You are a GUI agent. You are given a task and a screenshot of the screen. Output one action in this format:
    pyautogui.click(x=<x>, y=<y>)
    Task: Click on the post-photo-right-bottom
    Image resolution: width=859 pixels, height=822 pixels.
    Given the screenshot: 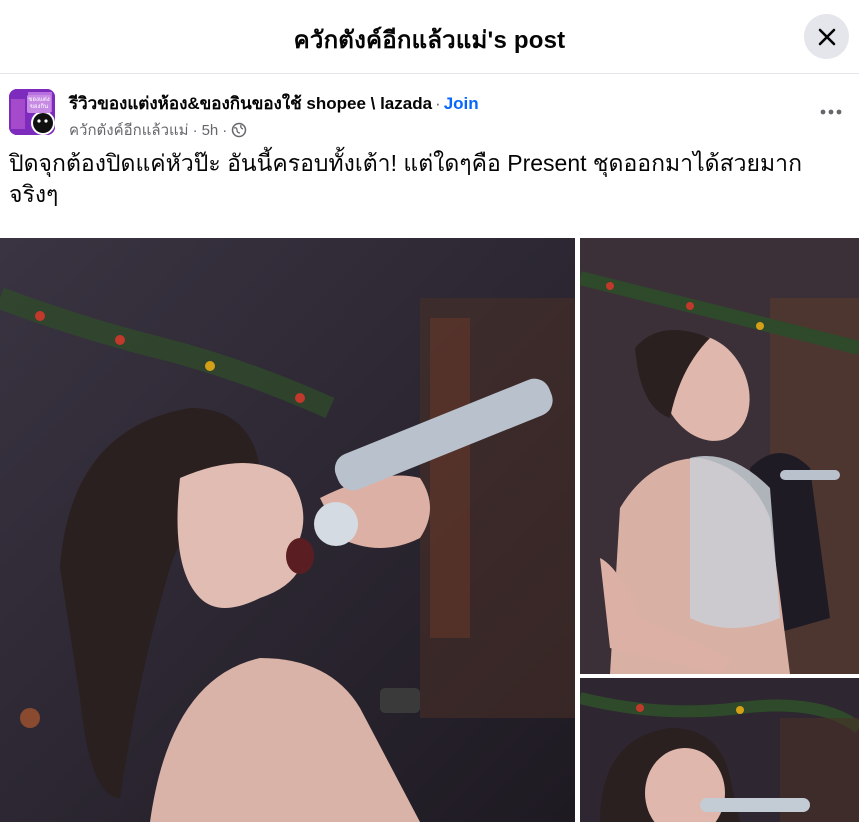 What is the action you would take?
    pyautogui.click(x=719, y=750)
    